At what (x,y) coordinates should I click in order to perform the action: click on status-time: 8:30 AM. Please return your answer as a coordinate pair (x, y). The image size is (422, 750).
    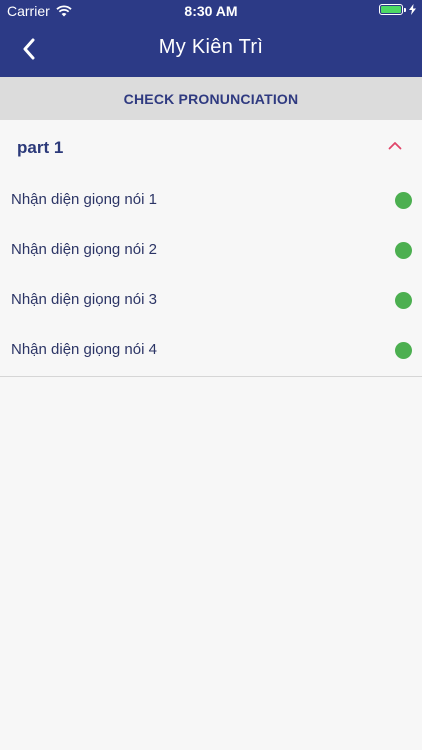
    Looking at the image, I should click on (211, 11).